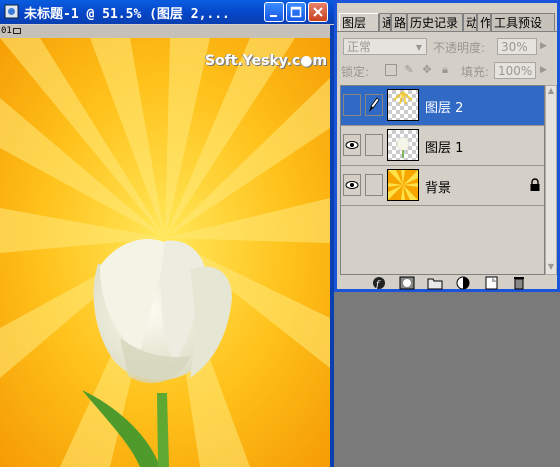 The height and width of the screenshot is (467, 560). Describe the element at coordinates (359, 47) in the screenshot. I see `blend-mode-value: 正常` at that location.